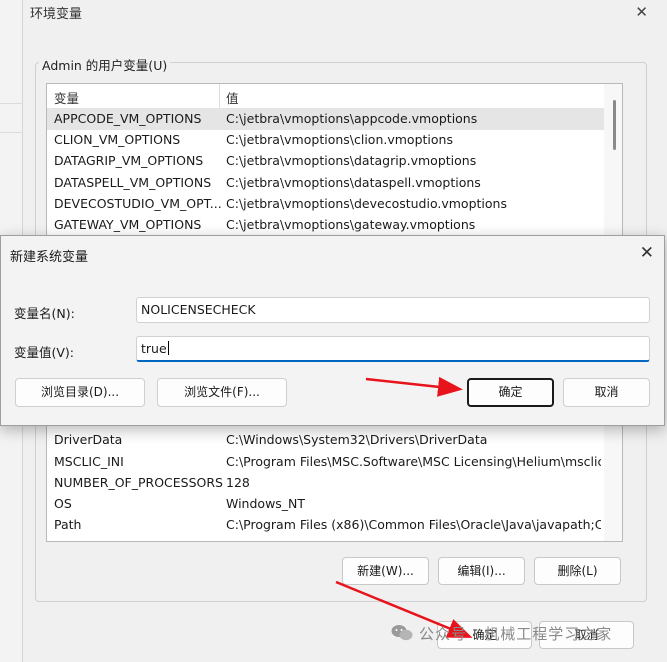  Describe the element at coordinates (49, 257) in the screenshot. I see `dialog-title: 新建系统变量` at that location.